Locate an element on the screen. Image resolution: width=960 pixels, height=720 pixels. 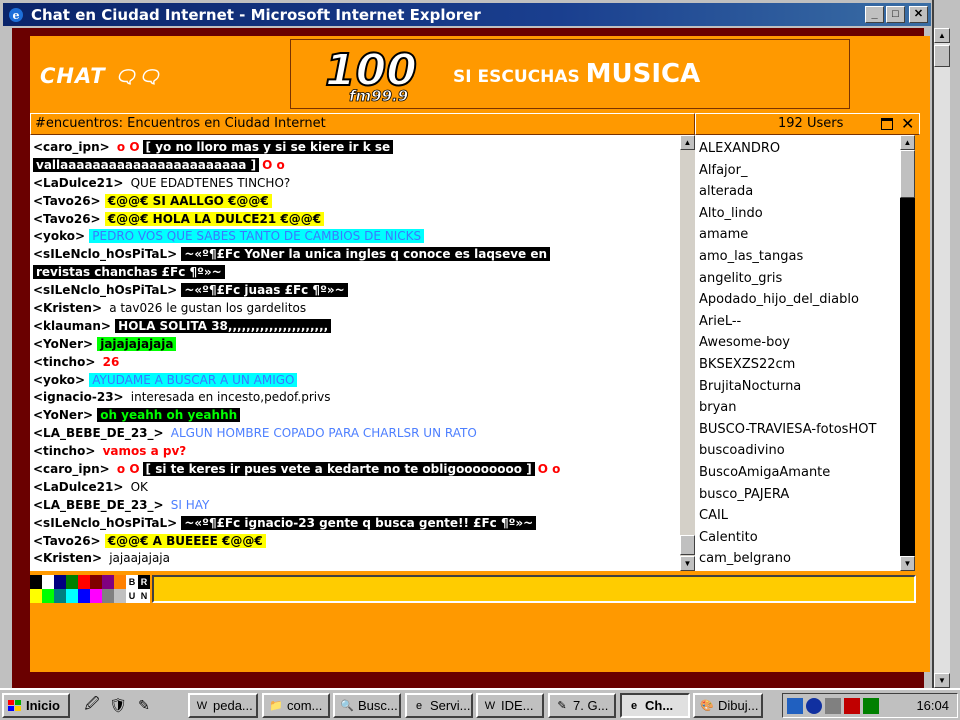
user-list-scrollbar: ▲ ▼ is located at coordinates (907, 353).